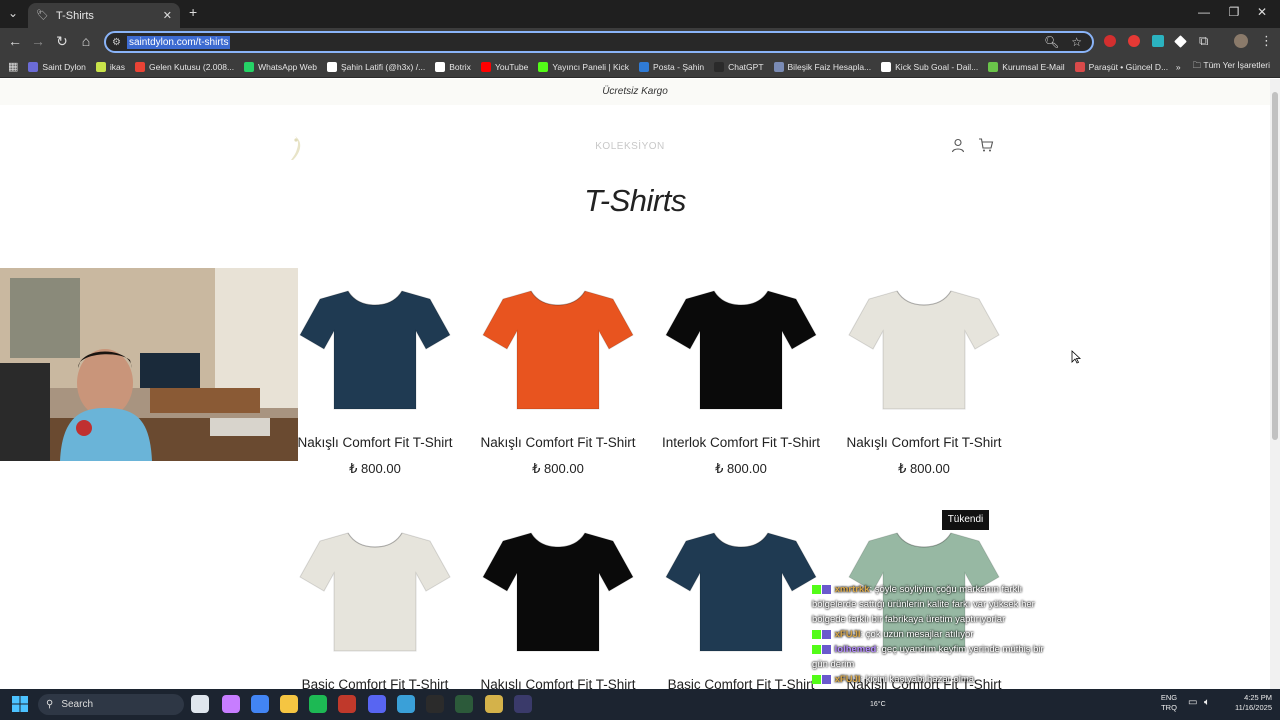 The image size is (1280, 720). What do you see at coordinates (1178, 67) in the screenshot?
I see `bookmarks-more-icon: »` at bounding box center [1178, 67].